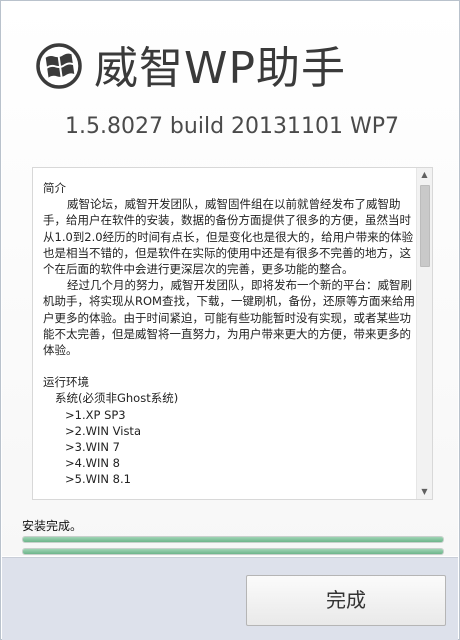  I want to click on requirements-heading: 运行环境, so click(66, 382).